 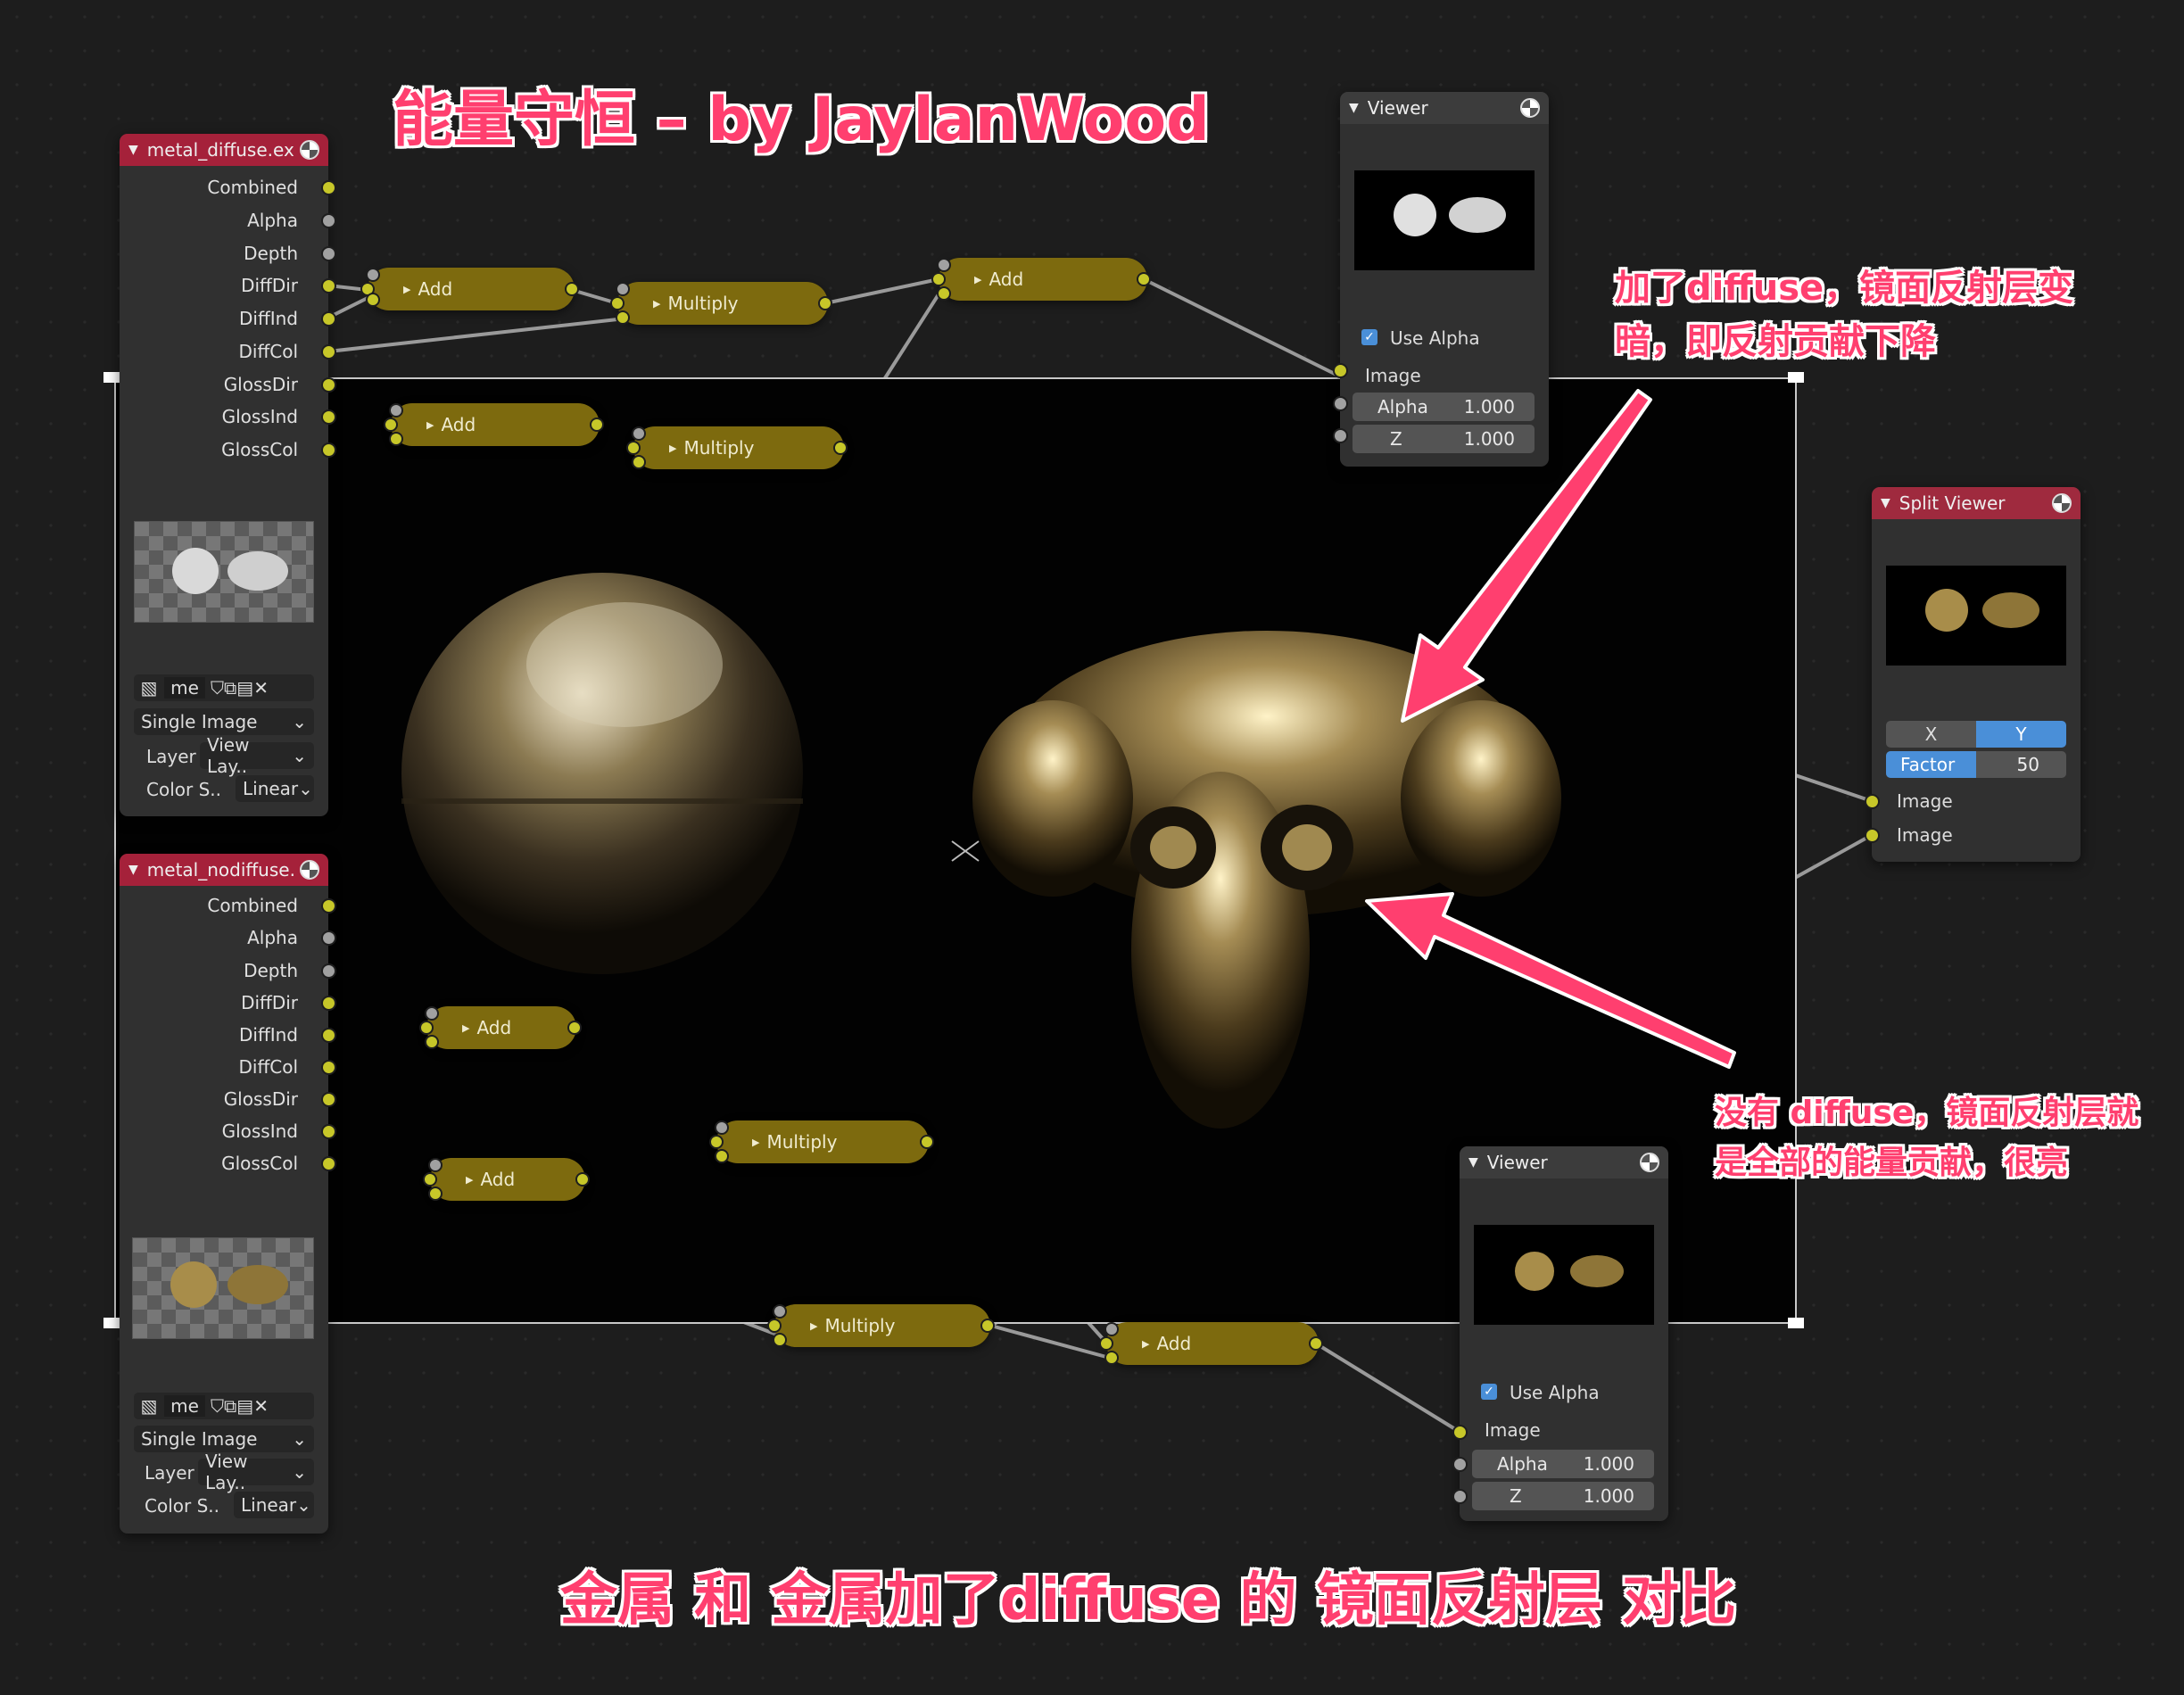 I want to click on multiply-node-diff-top: ▶ Multiply, so click(x=722, y=303).